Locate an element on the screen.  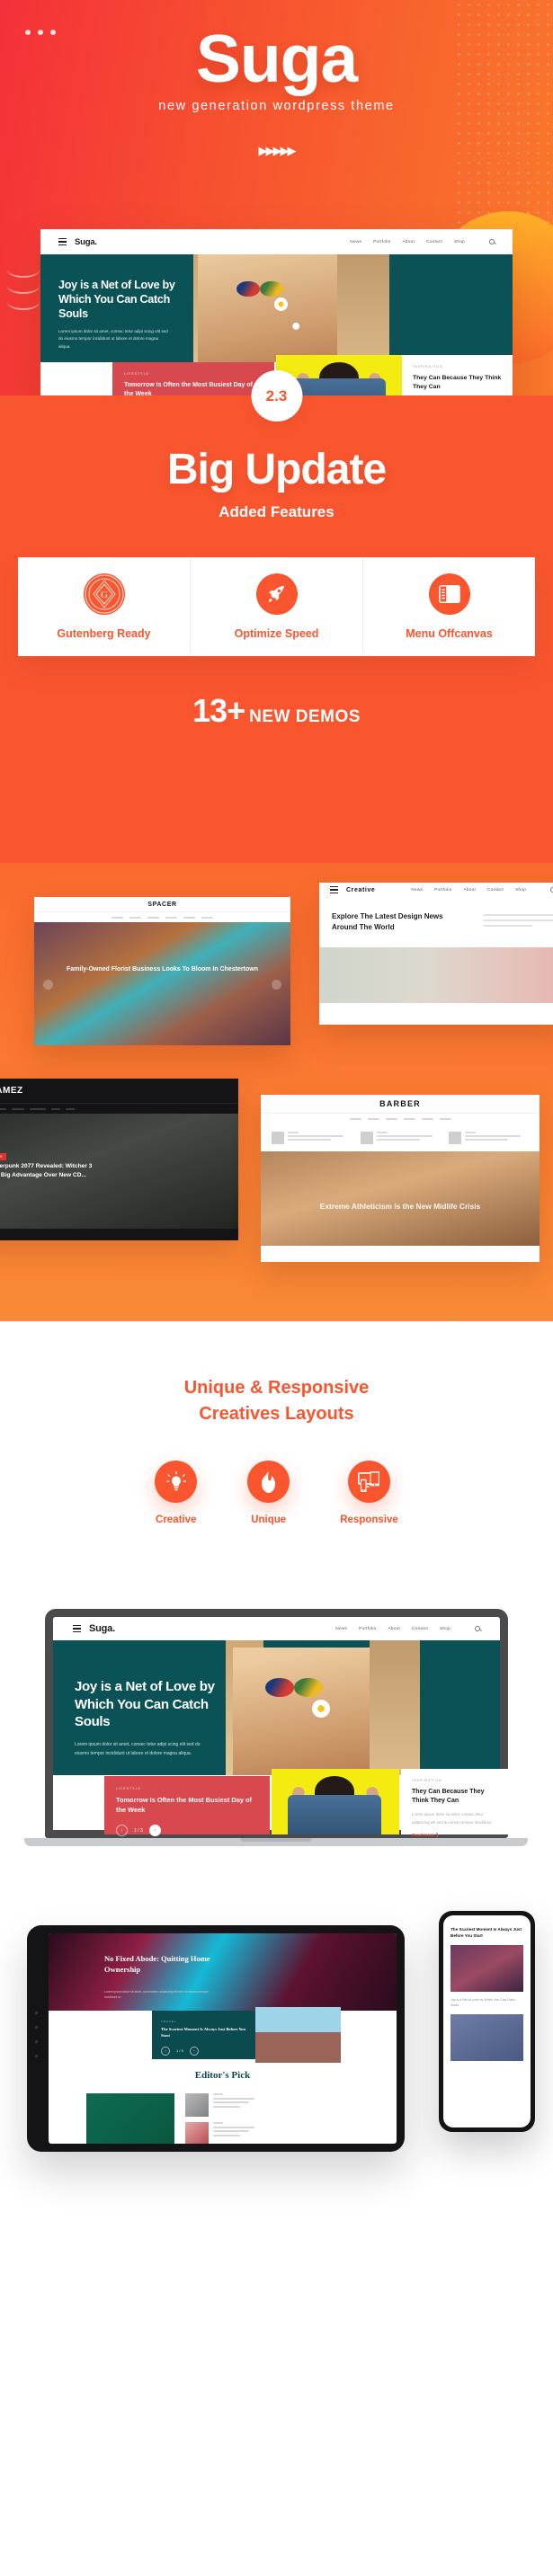
sunglasses-decoration is located at coordinates (294, 1687).